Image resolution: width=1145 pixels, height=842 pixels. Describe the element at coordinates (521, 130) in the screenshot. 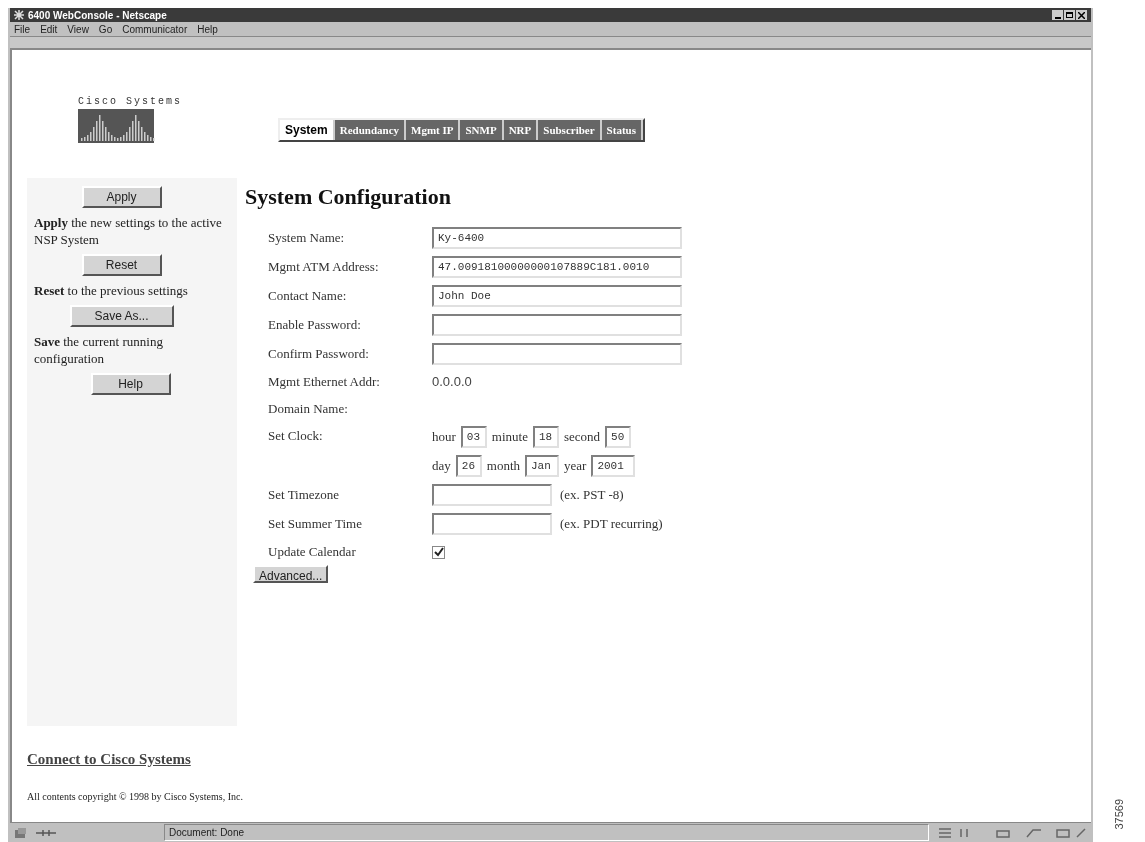

I see `nav-tab: NRP` at that location.